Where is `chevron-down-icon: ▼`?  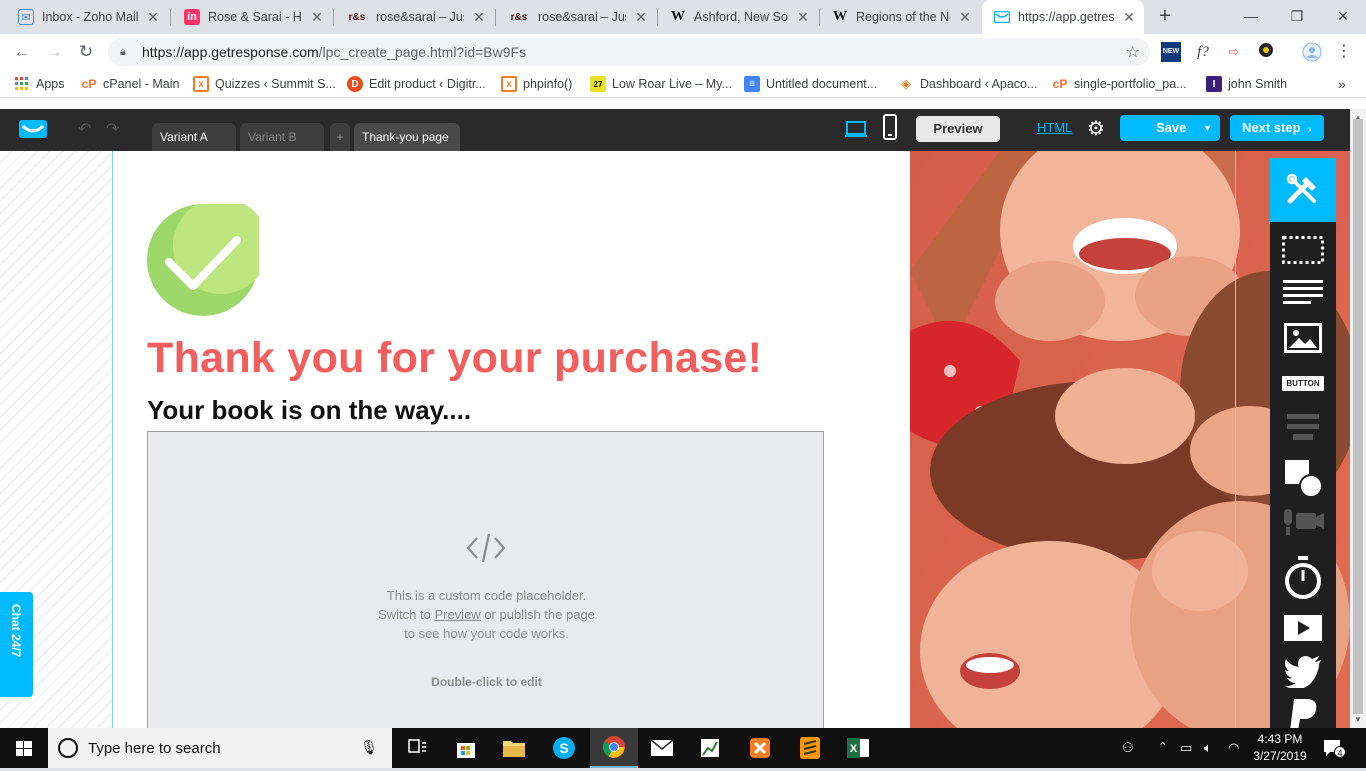
chevron-down-icon: ▼ is located at coordinates (1207, 128).